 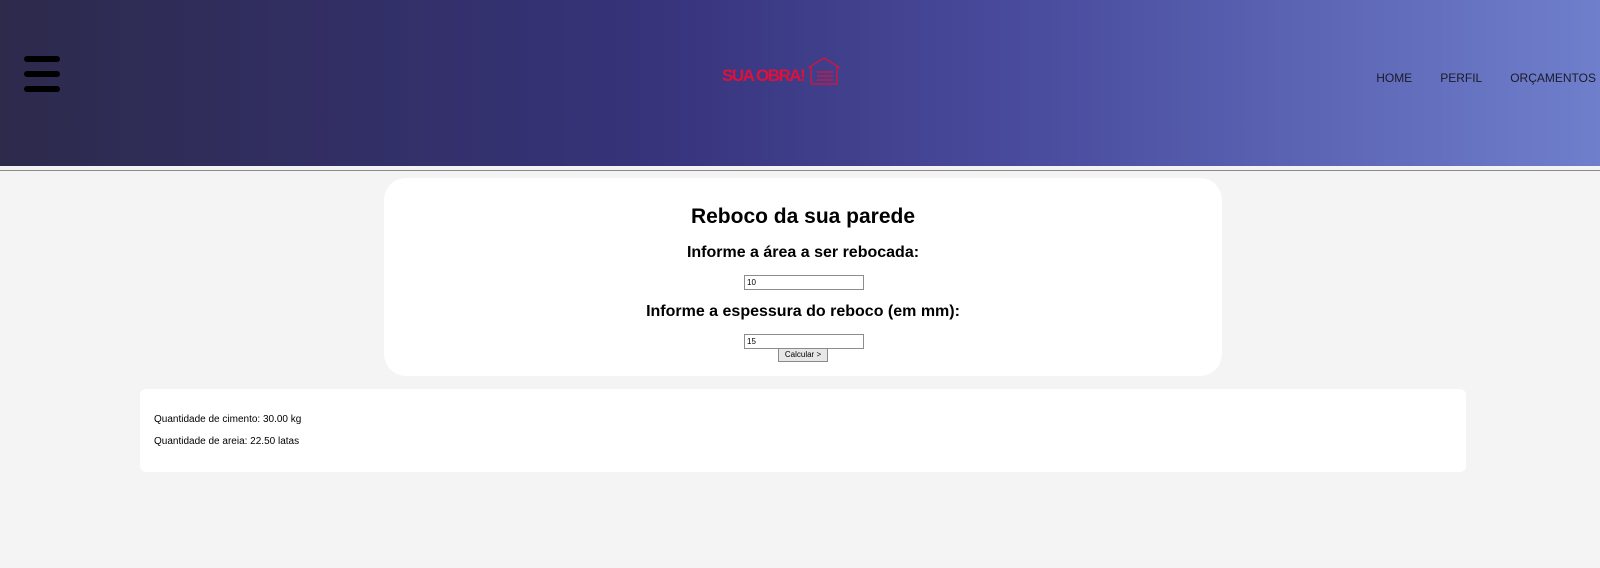 I want to click on nav-orcamentos: ORÇAMENTOS, so click(x=1553, y=78).